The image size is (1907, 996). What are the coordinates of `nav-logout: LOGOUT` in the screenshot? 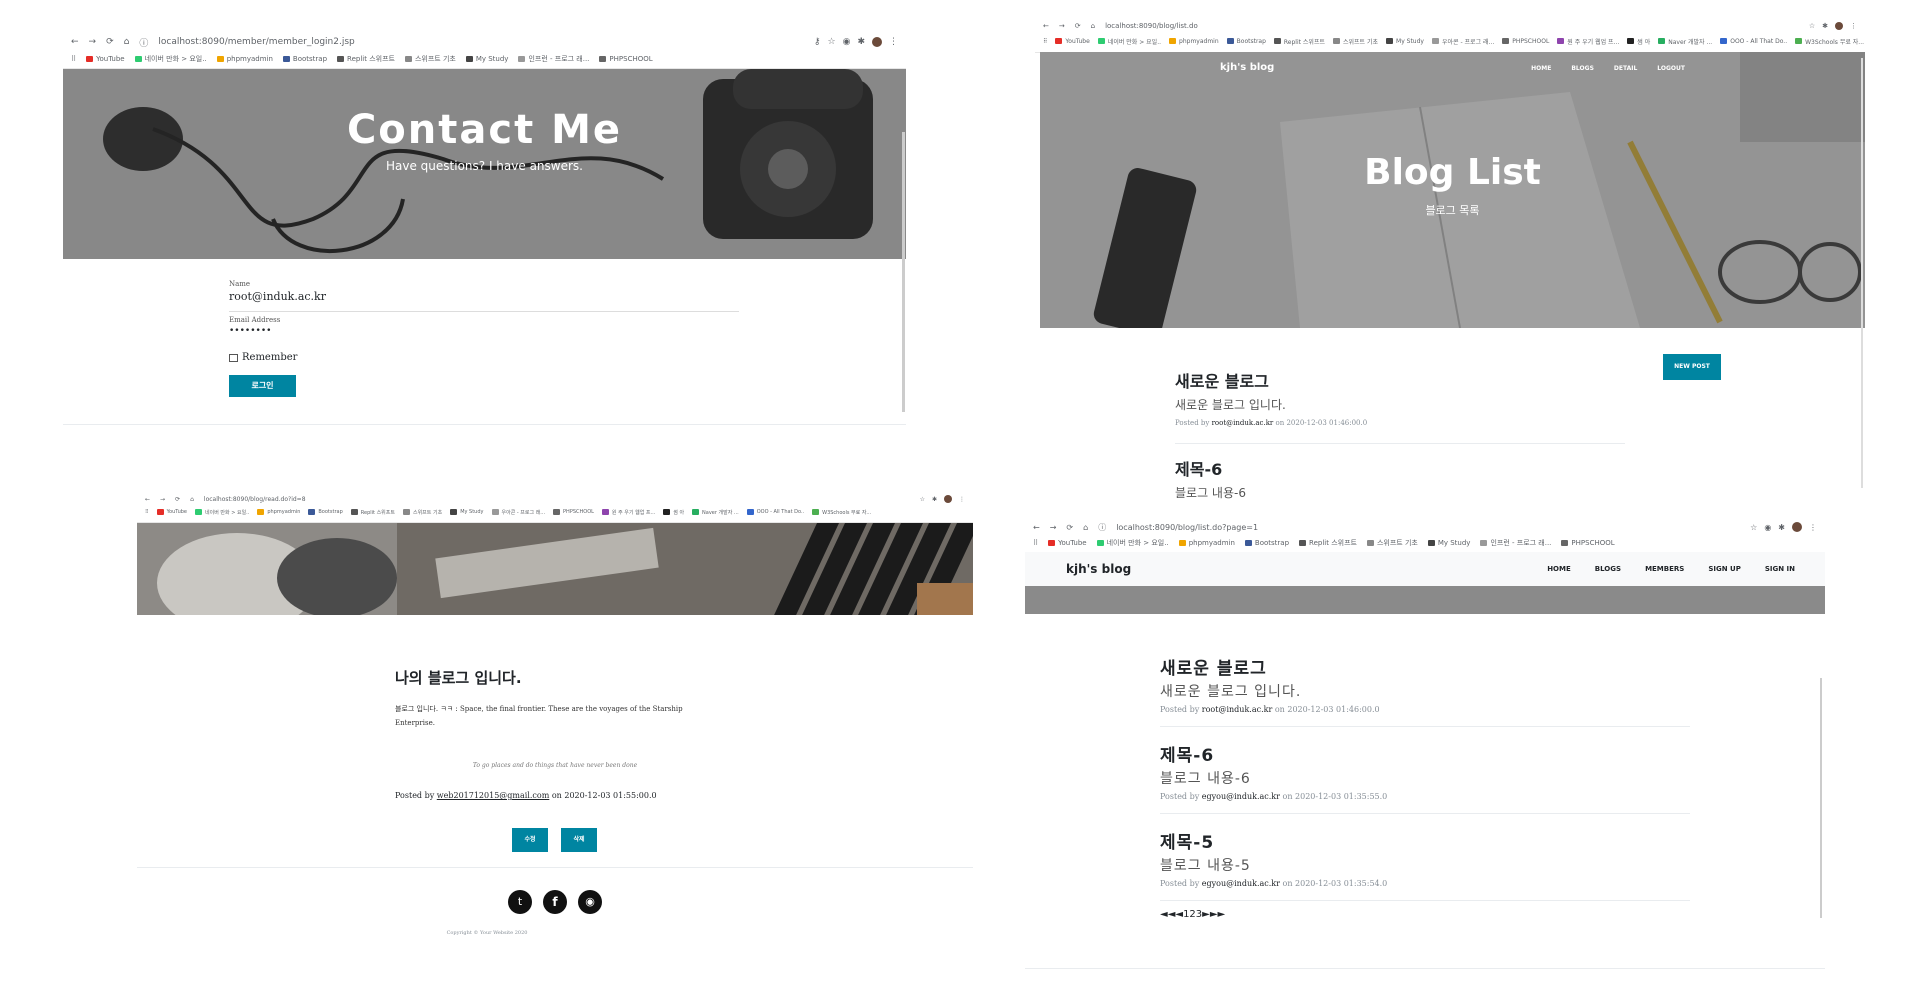 It's located at (1671, 68).